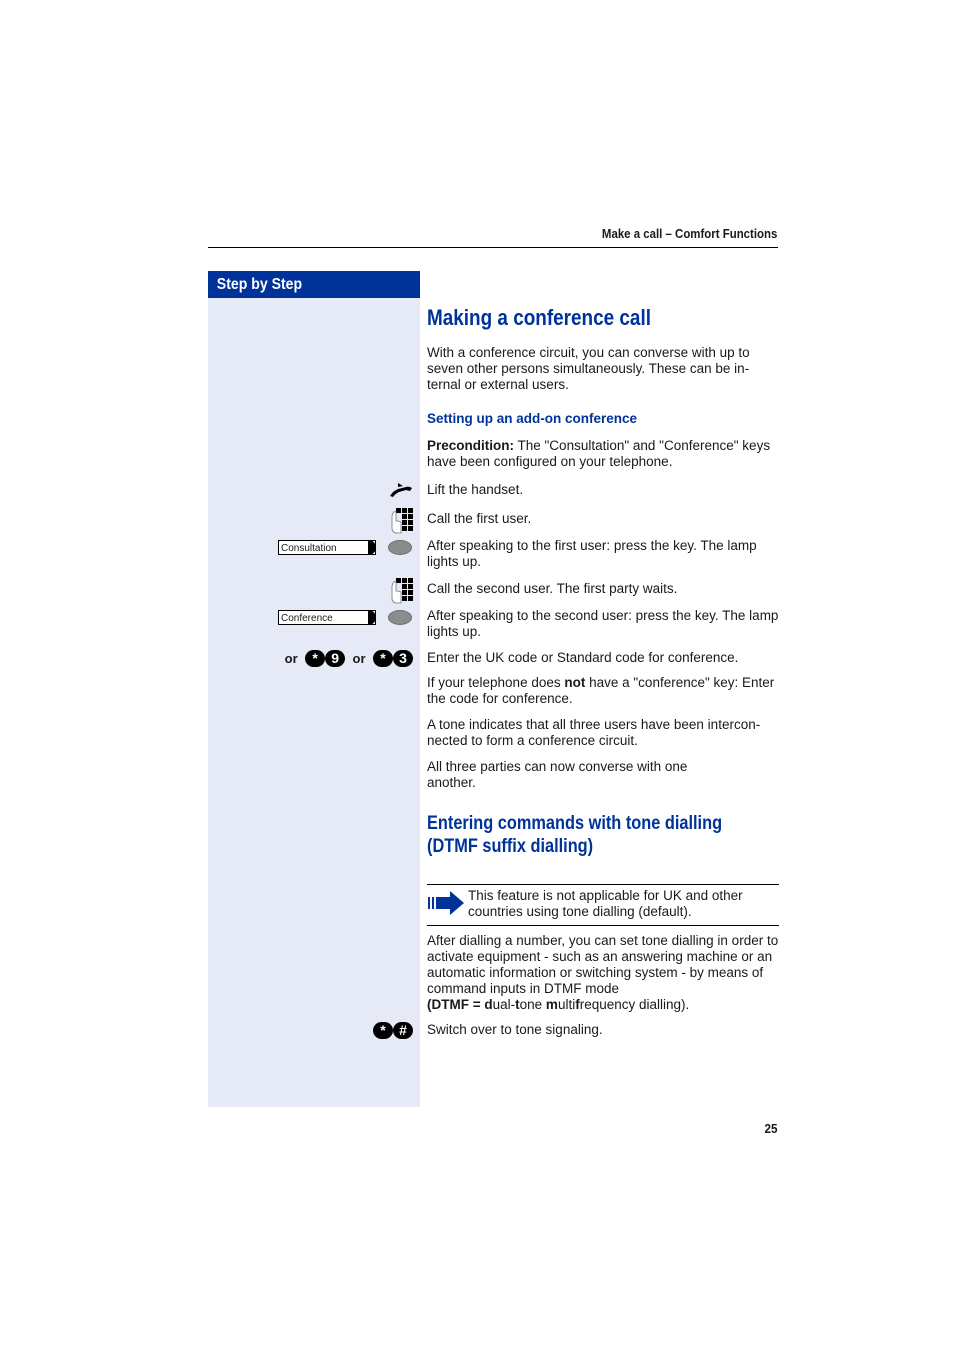 The height and width of the screenshot is (1351, 954). I want to click on conference-key: Conference, so click(327, 617).